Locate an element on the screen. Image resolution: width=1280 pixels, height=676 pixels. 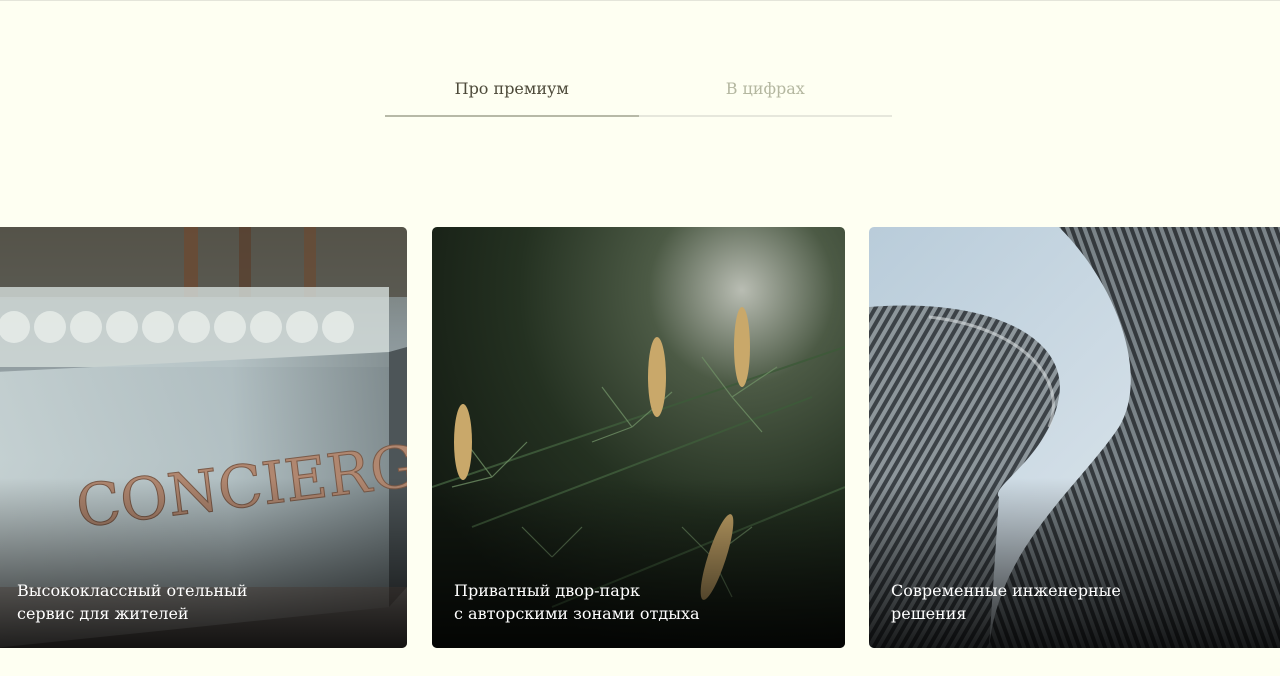
tab-underline-active is located at coordinates (512, 116).